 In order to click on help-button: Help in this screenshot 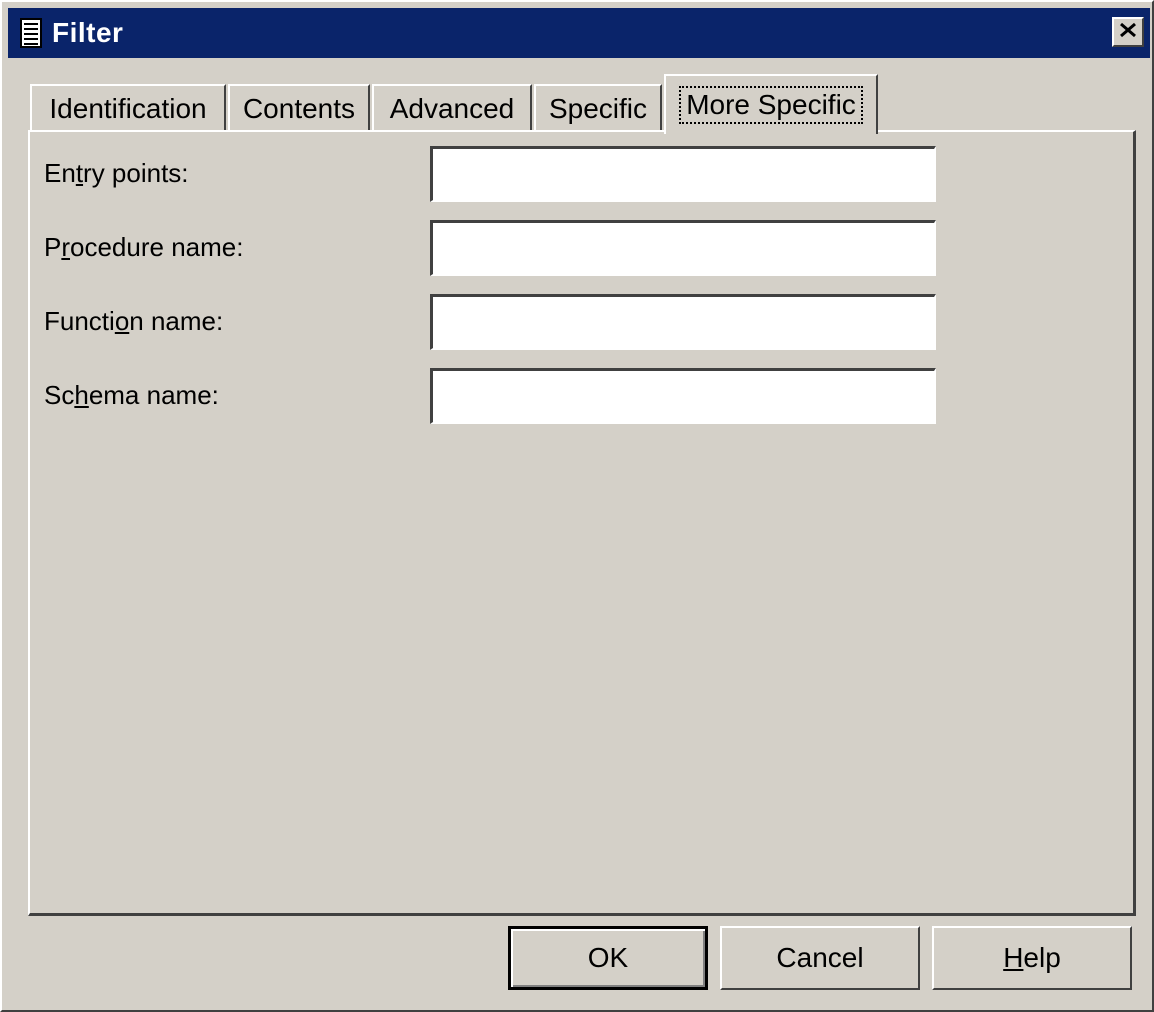, I will do `click(1032, 958)`.